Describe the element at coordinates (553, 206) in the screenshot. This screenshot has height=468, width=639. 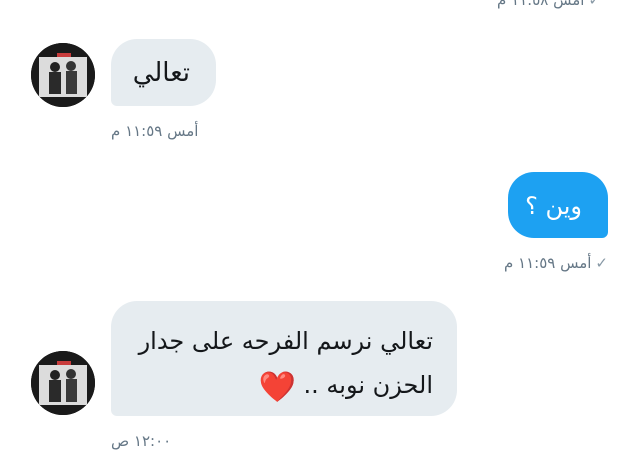
I see `message-text: وين ؟` at that location.